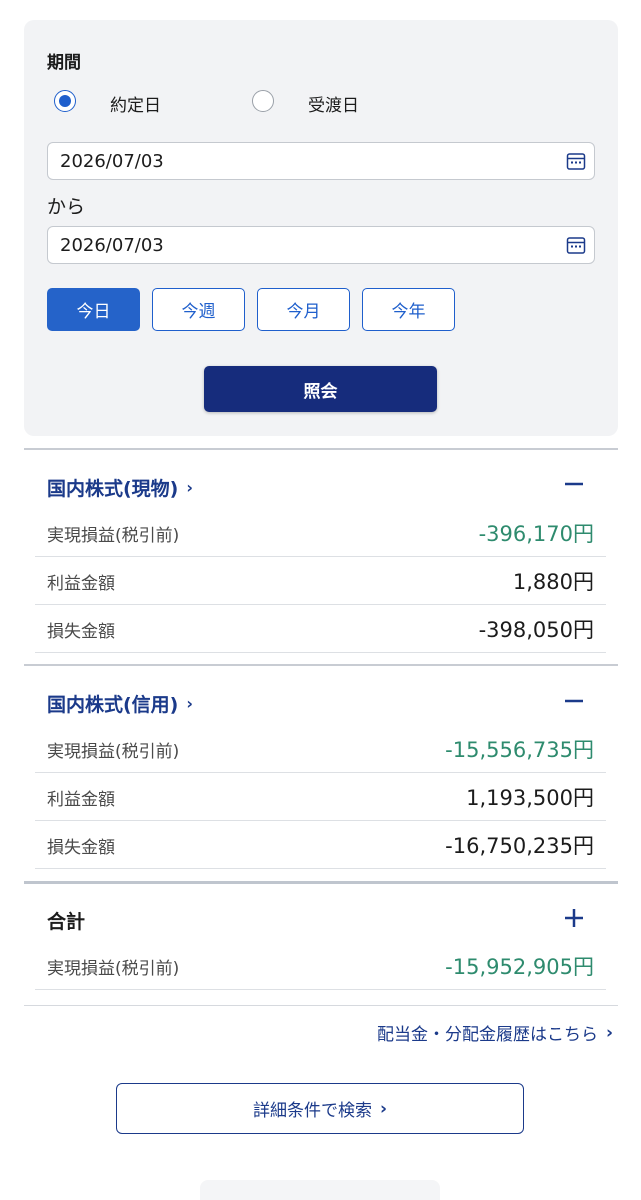 The width and height of the screenshot is (641, 1200). Describe the element at coordinates (530, 798) in the screenshot. I see `row-value: 1,193,500円` at that location.